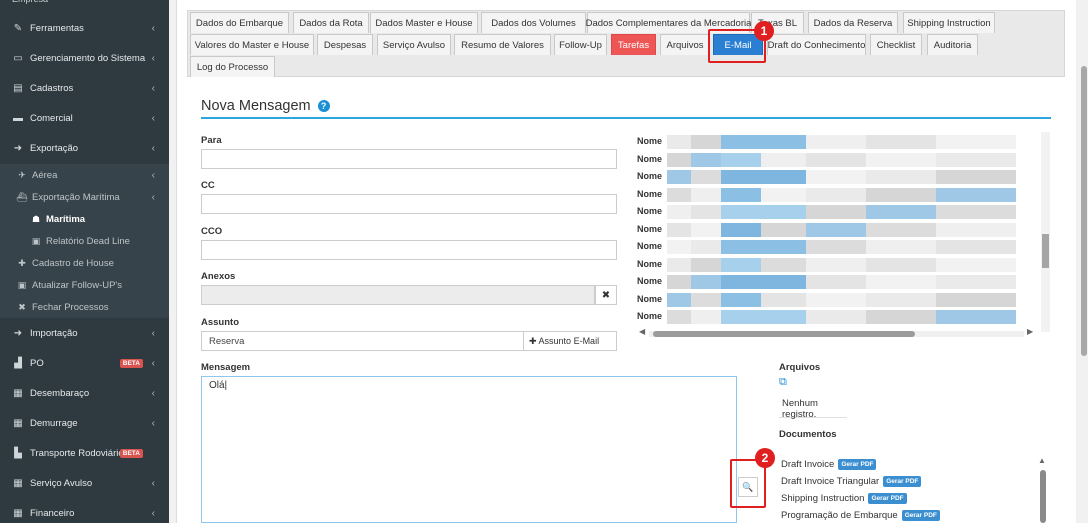  I want to click on sidebar-lower-item-1: ▟ PO BETA ‹, so click(84, 363).